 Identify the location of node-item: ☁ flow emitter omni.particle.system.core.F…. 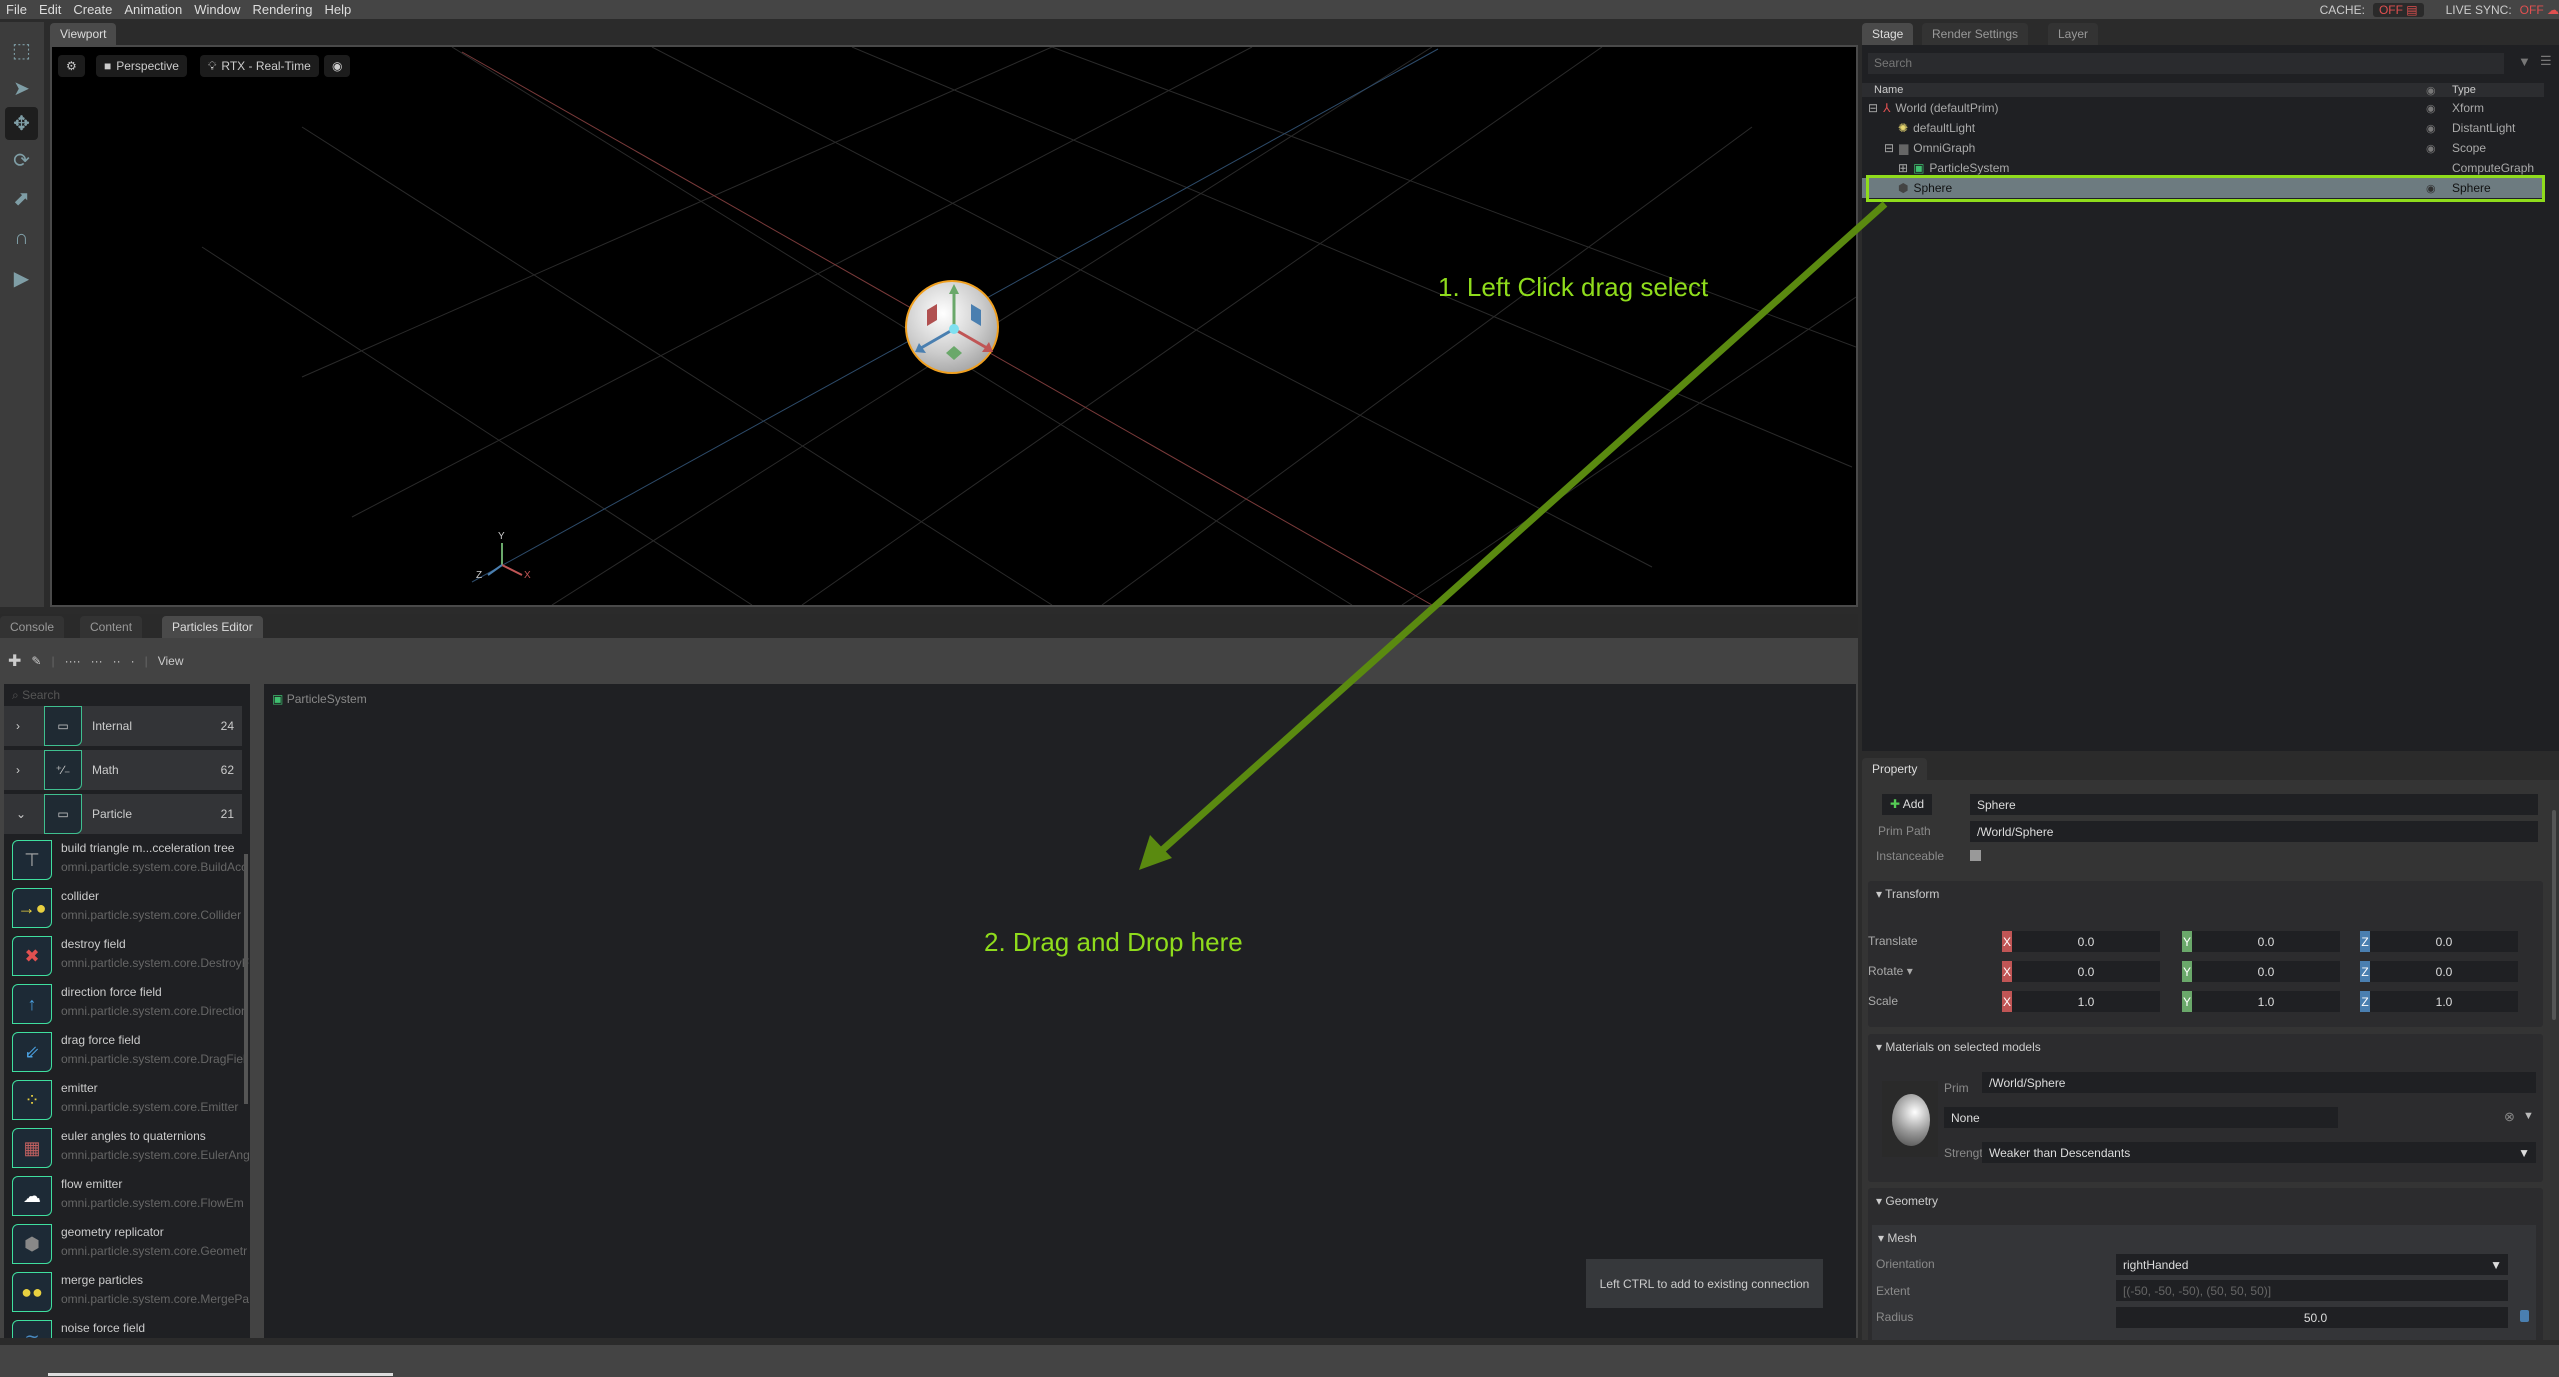
(127, 1196).